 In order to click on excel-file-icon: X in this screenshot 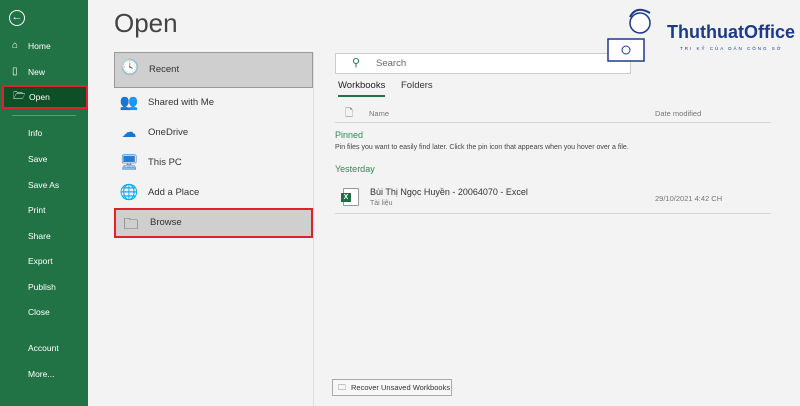, I will do `click(350, 197)`.